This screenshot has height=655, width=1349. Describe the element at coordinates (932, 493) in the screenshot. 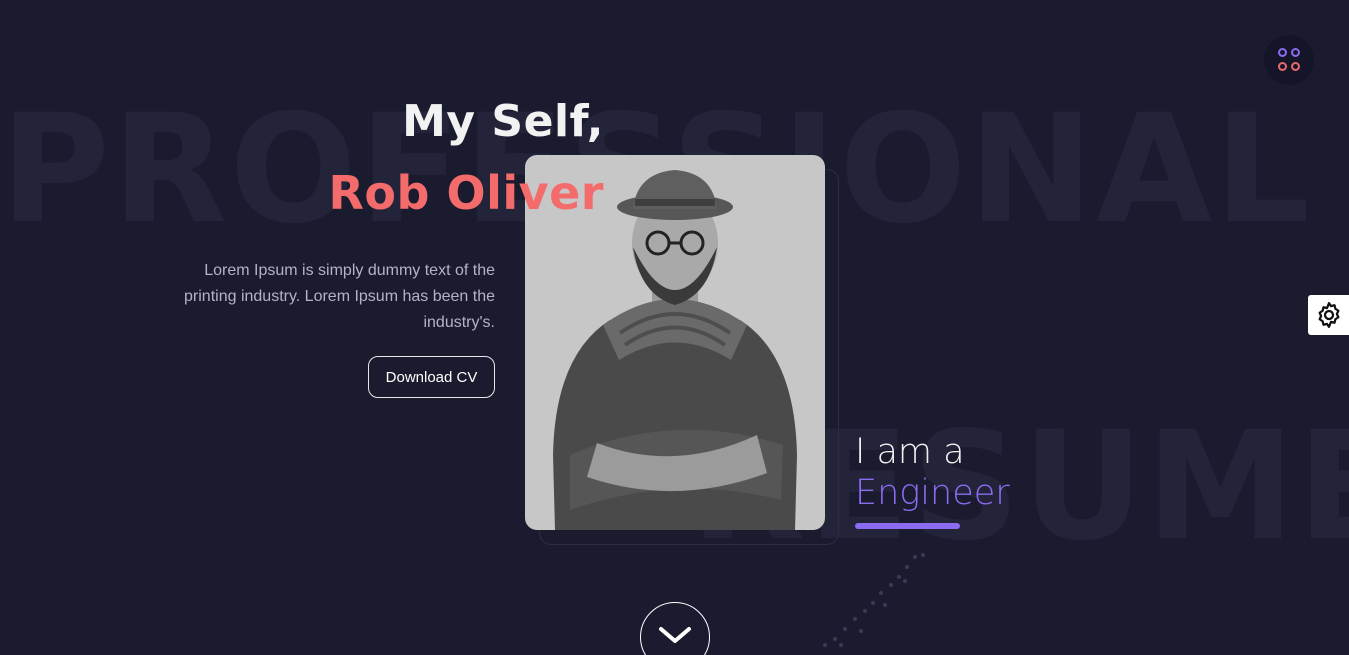

I see `role-text: Engineer` at that location.